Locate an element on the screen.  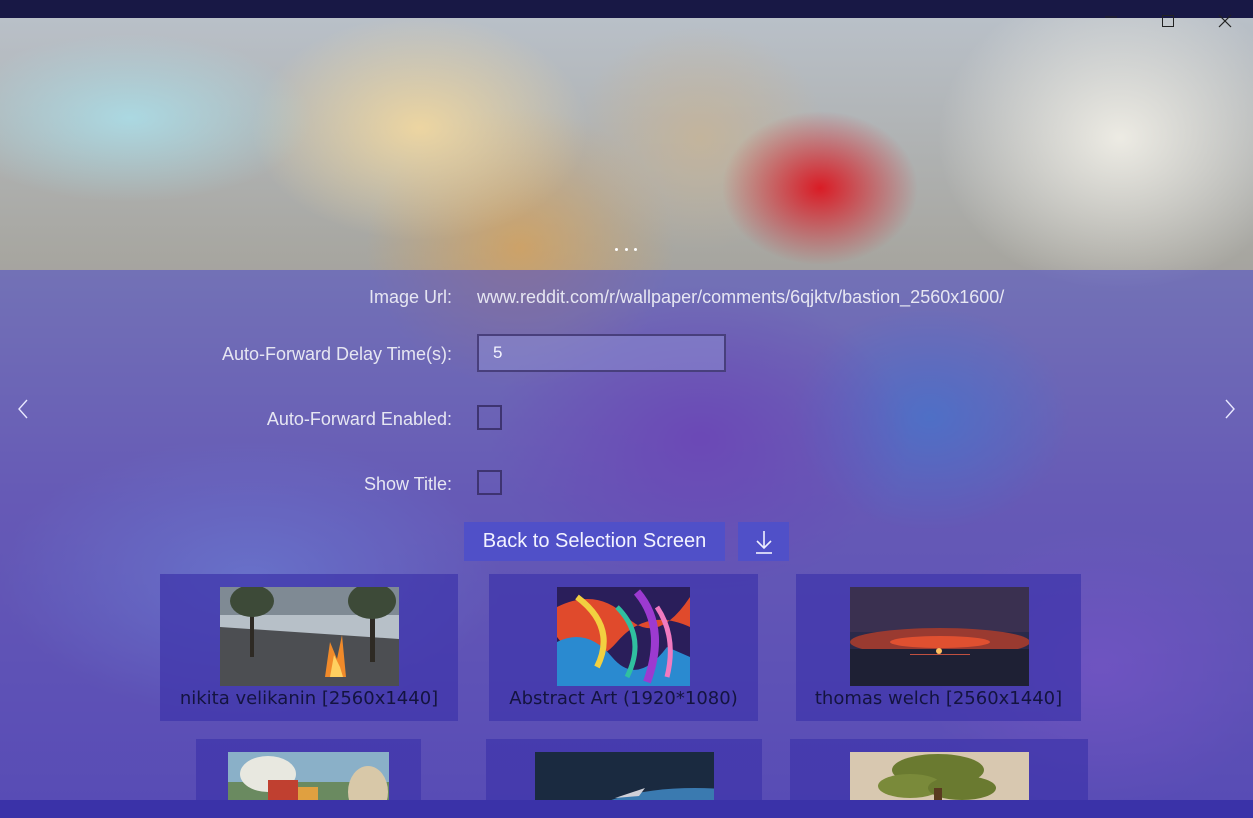
gallery-item: nikita velikanin [2560x1440] is located at coordinates (309, 647).